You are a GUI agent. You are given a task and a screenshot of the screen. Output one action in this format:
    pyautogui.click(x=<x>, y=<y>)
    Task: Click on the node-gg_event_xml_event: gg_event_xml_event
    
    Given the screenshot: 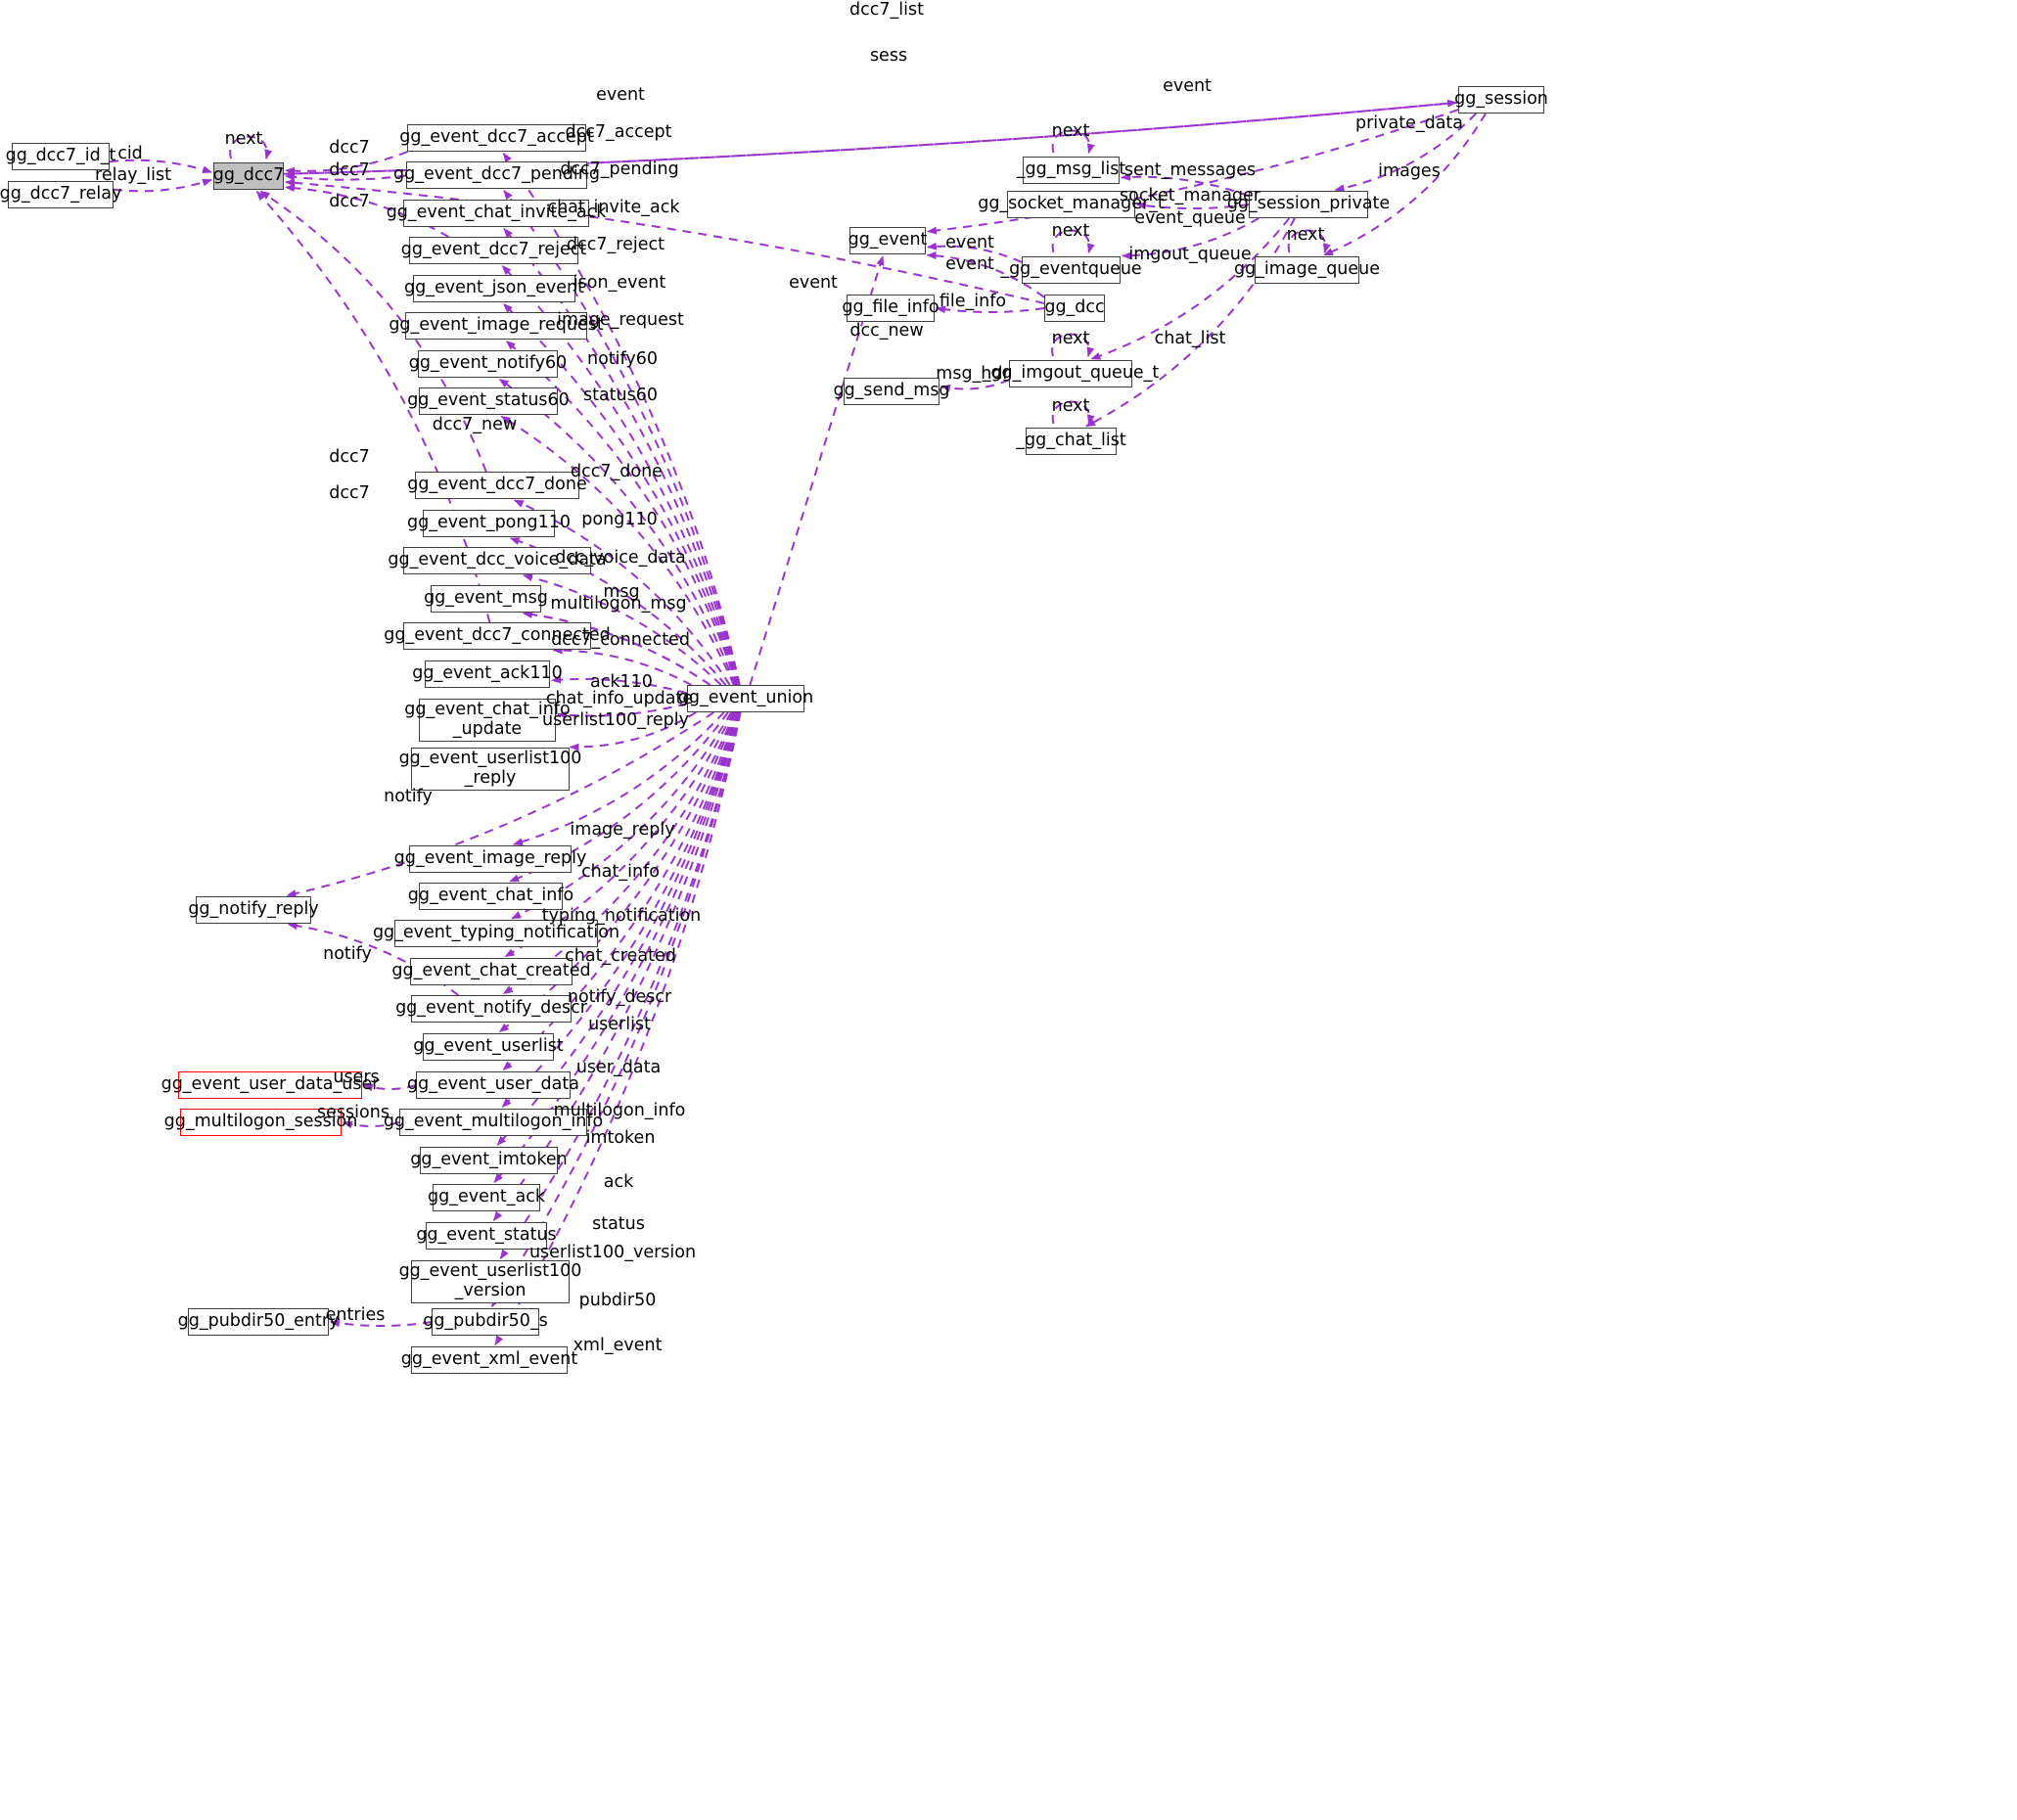 What is the action you would take?
    pyautogui.click(x=489, y=1360)
    